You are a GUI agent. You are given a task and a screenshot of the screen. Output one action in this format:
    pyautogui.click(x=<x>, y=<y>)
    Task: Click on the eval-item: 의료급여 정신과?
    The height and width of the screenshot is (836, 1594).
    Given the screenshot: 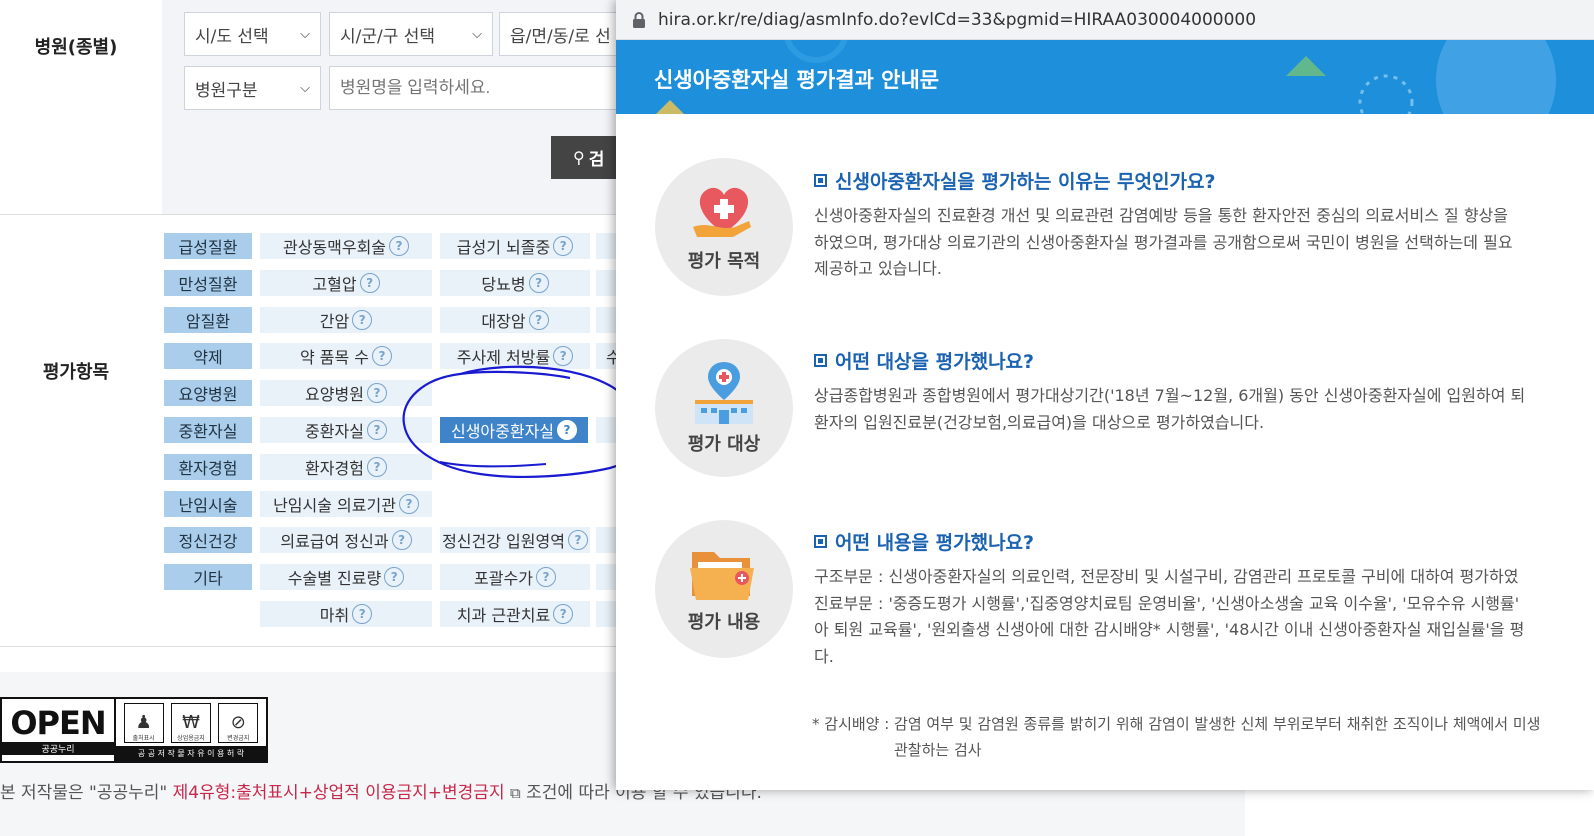 What is the action you would take?
    pyautogui.click(x=346, y=540)
    